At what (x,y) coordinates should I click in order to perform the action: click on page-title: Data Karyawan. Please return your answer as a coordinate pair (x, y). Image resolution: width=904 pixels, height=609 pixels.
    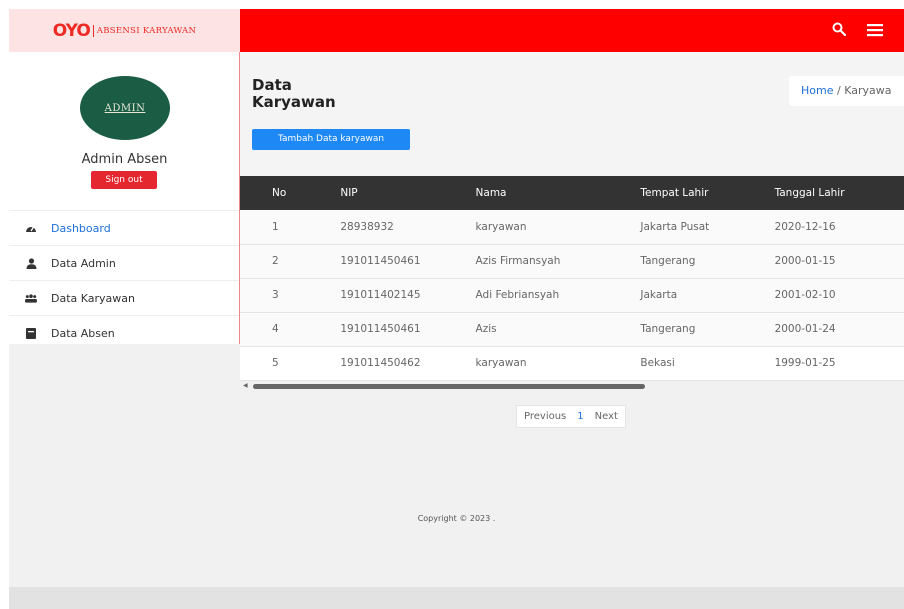
    Looking at the image, I should click on (312, 94).